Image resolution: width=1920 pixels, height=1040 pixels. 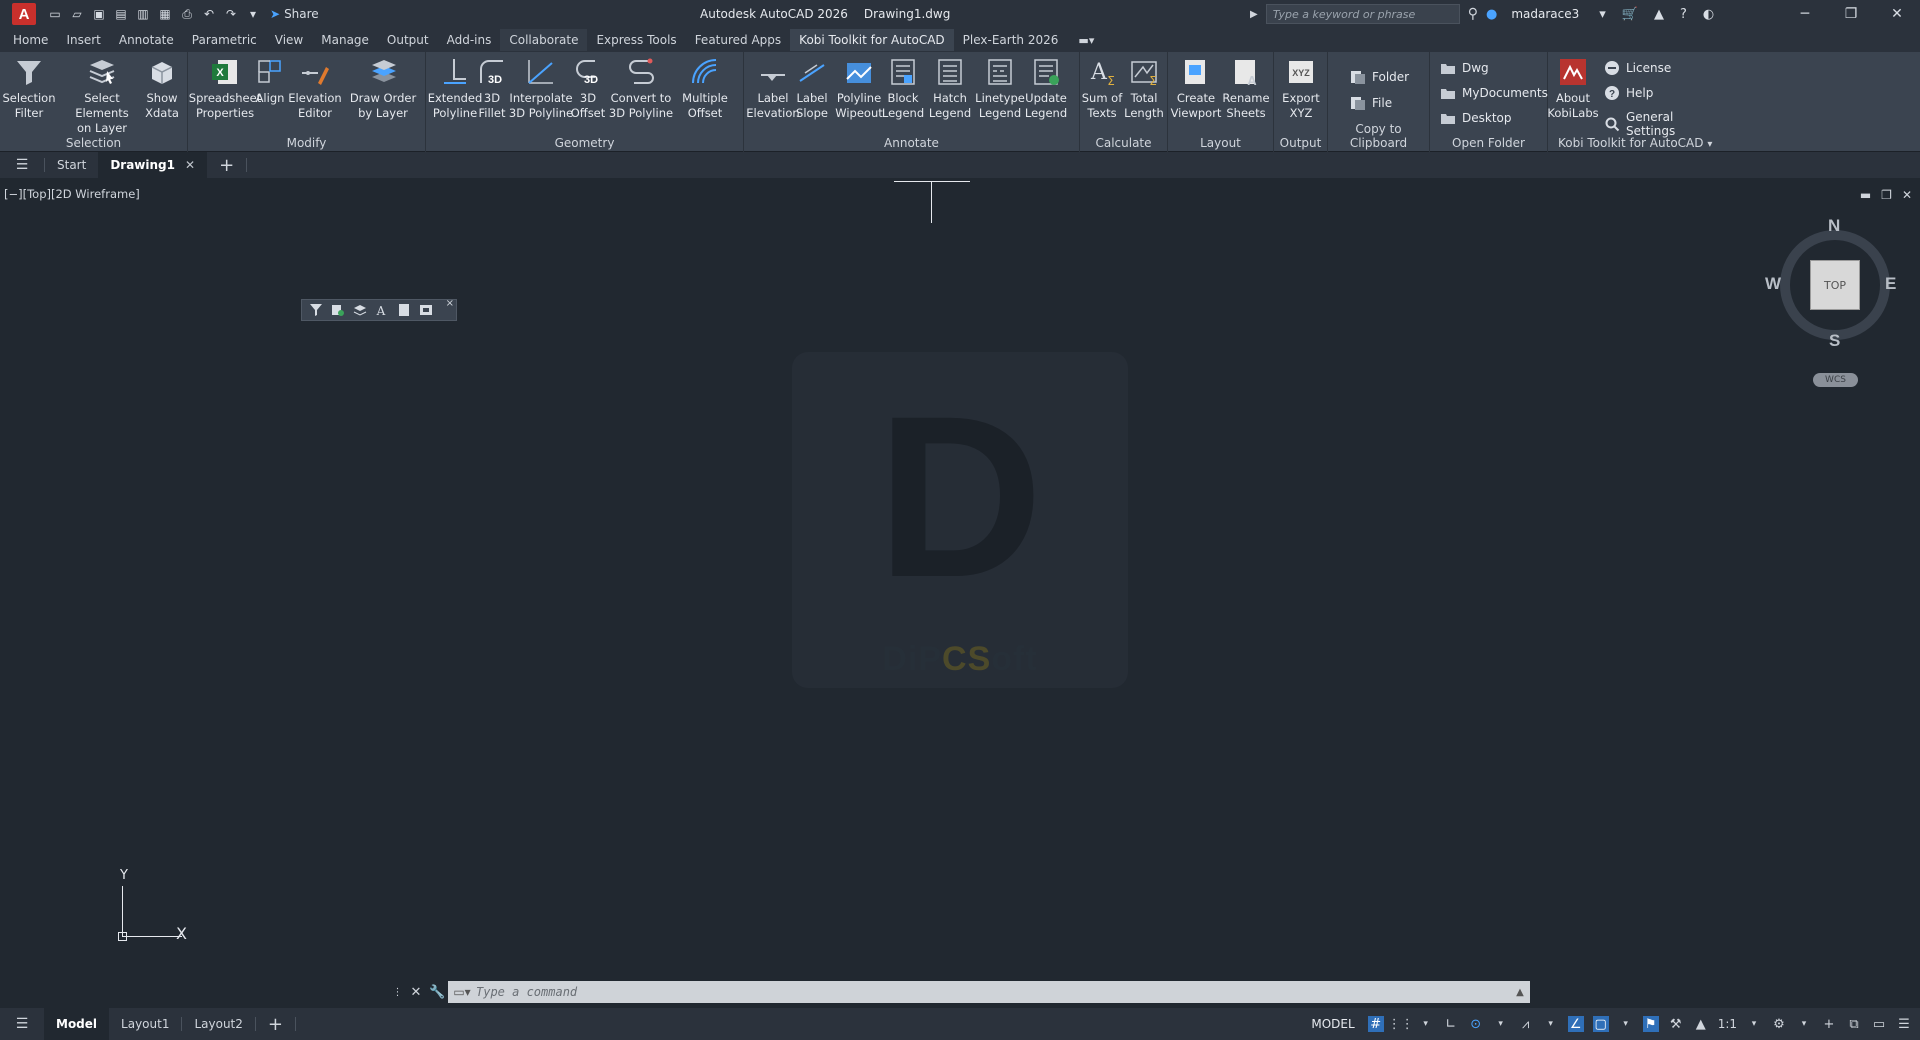 I want to click on convert-3d-polyline-button: Convert to 3D Polyline, so click(x=641, y=88).